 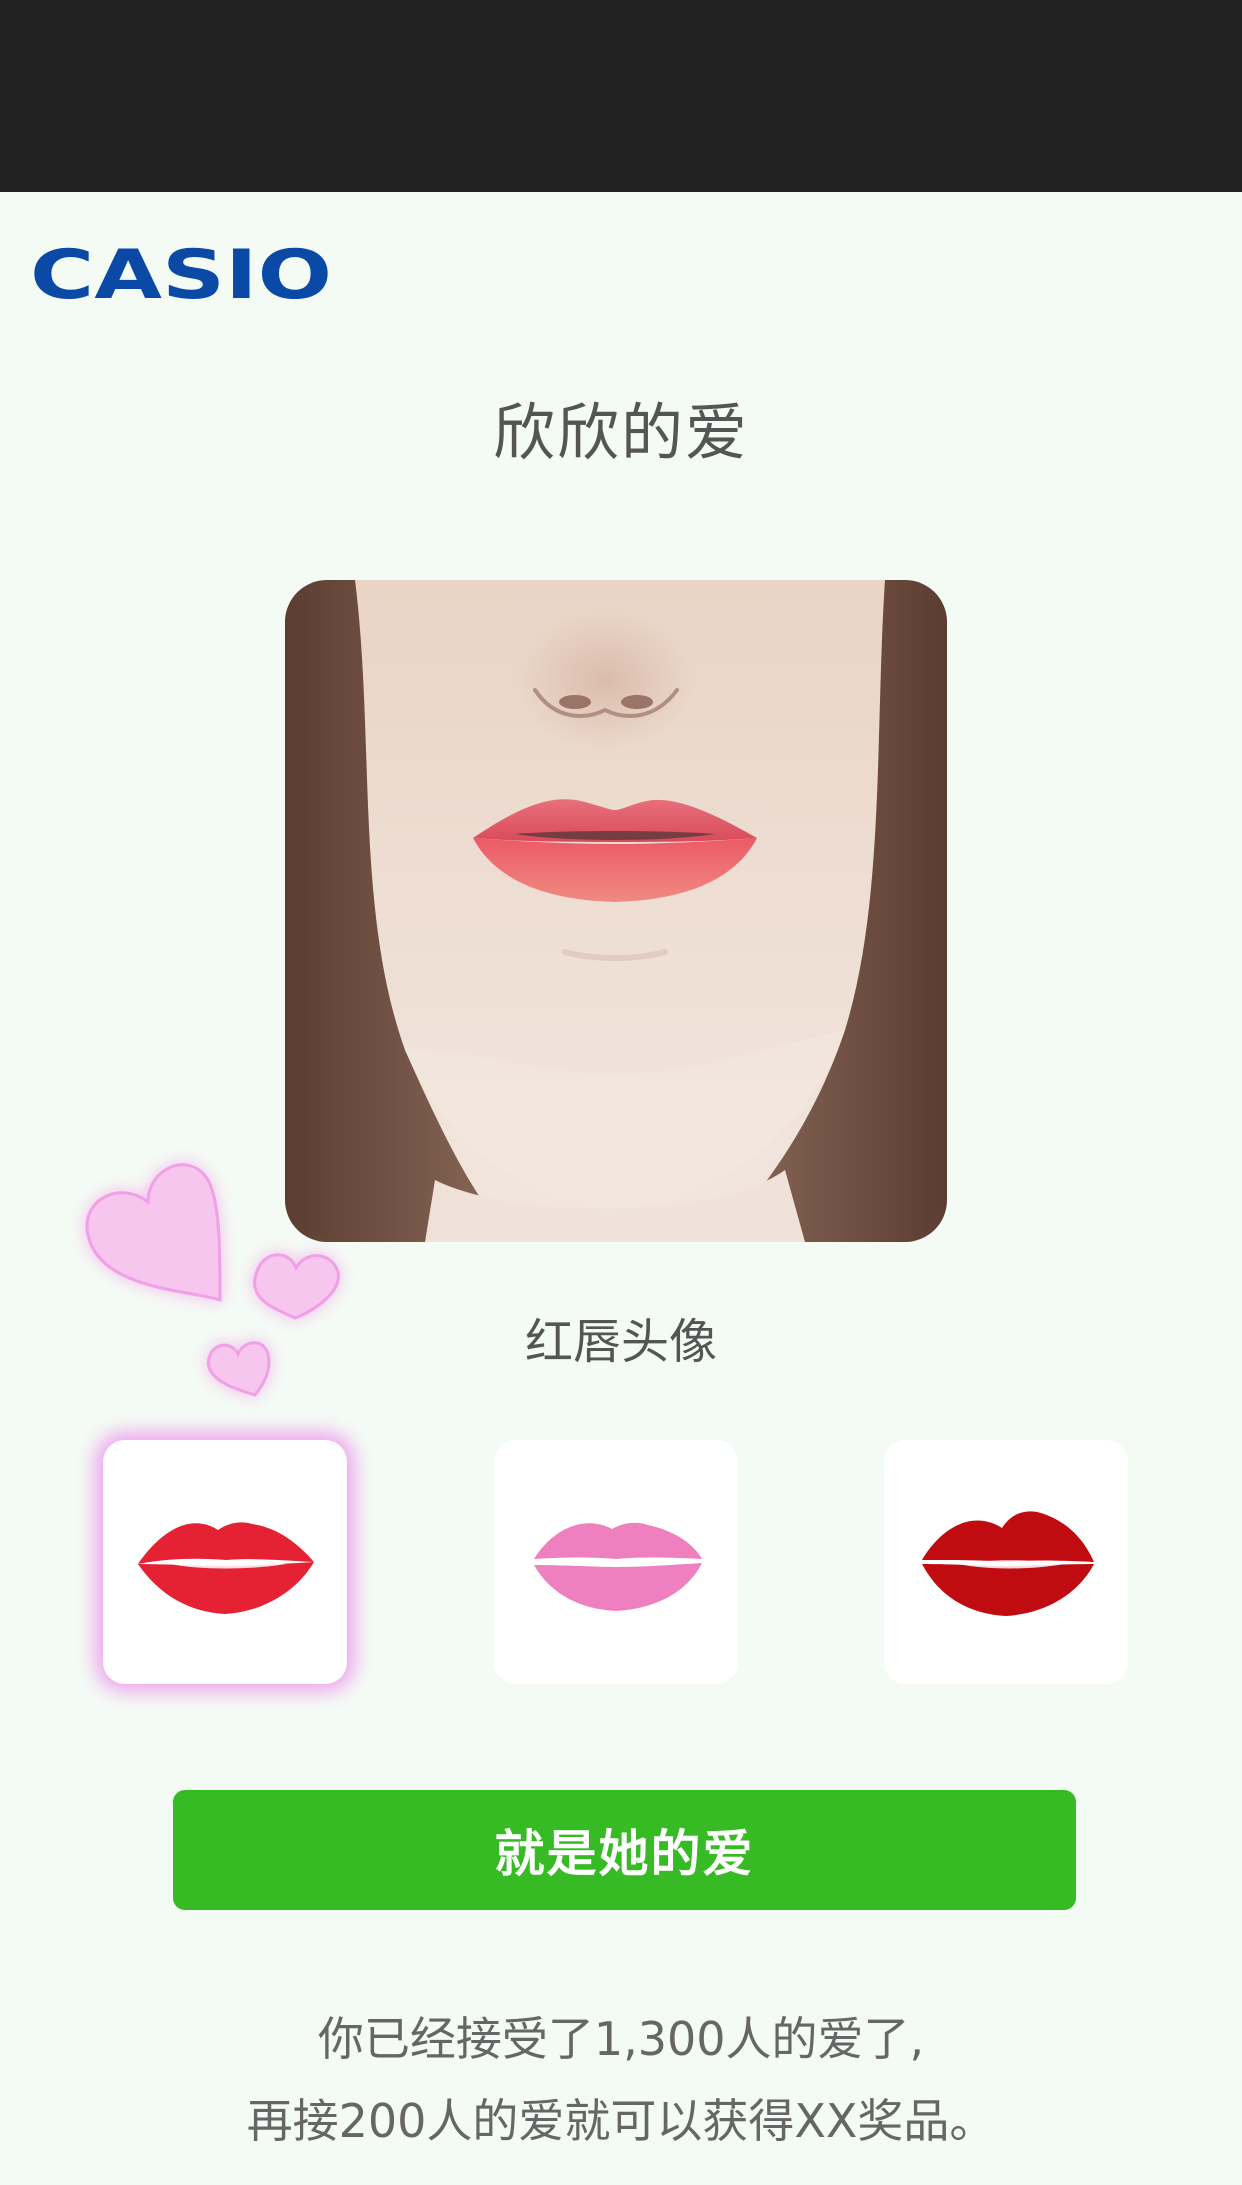 I want to click on page-title: 欣欣的爱, so click(x=620, y=432).